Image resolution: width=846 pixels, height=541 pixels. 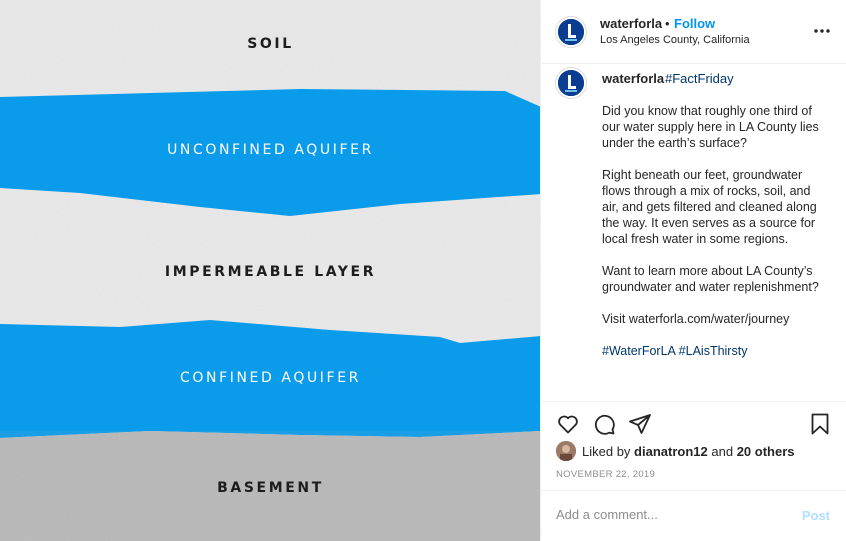 I want to click on liker-username: dianatron12, so click(x=671, y=451).